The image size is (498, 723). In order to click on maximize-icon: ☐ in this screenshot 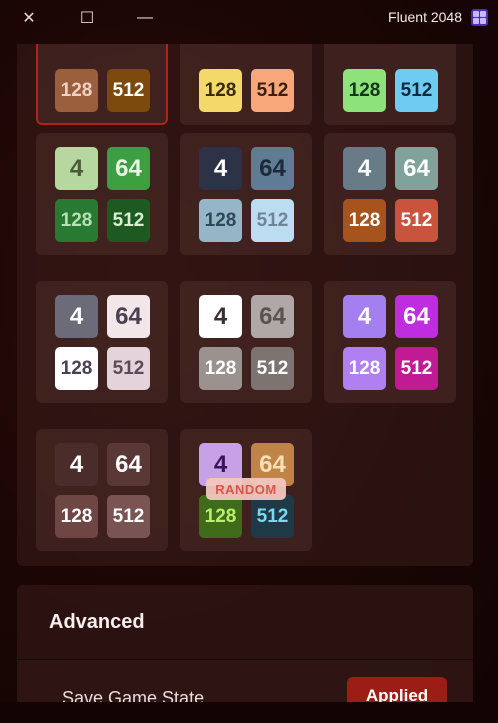, I will do `click(87, 18)`.